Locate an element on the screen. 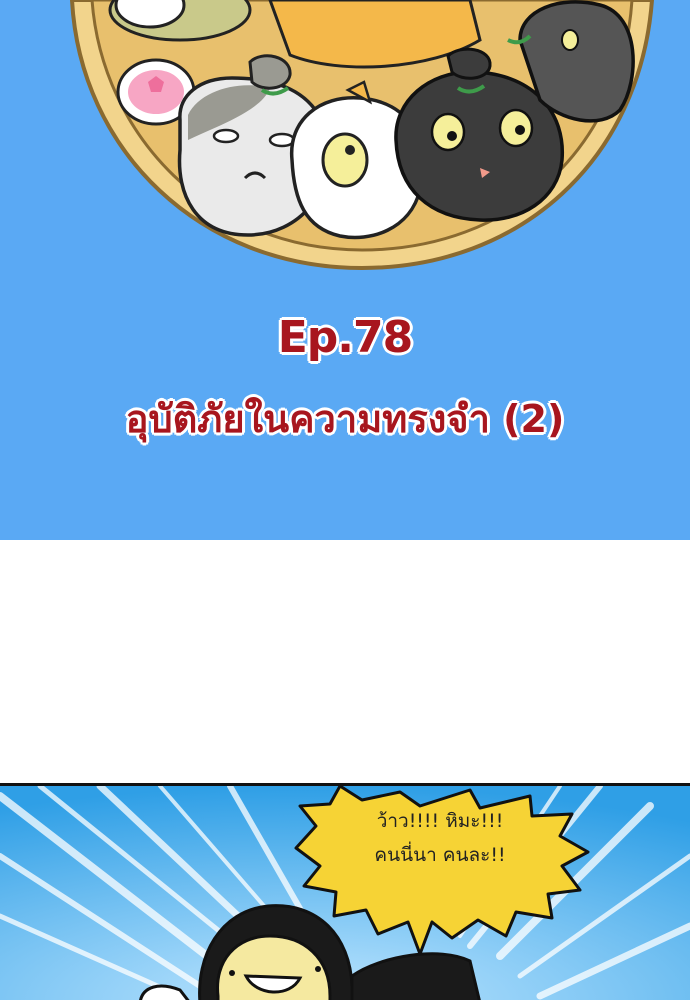 The image size is (690, 1000). speech-line-1: ว้าว!!!! หิมะ!!! is located at coordinates (440, 821).